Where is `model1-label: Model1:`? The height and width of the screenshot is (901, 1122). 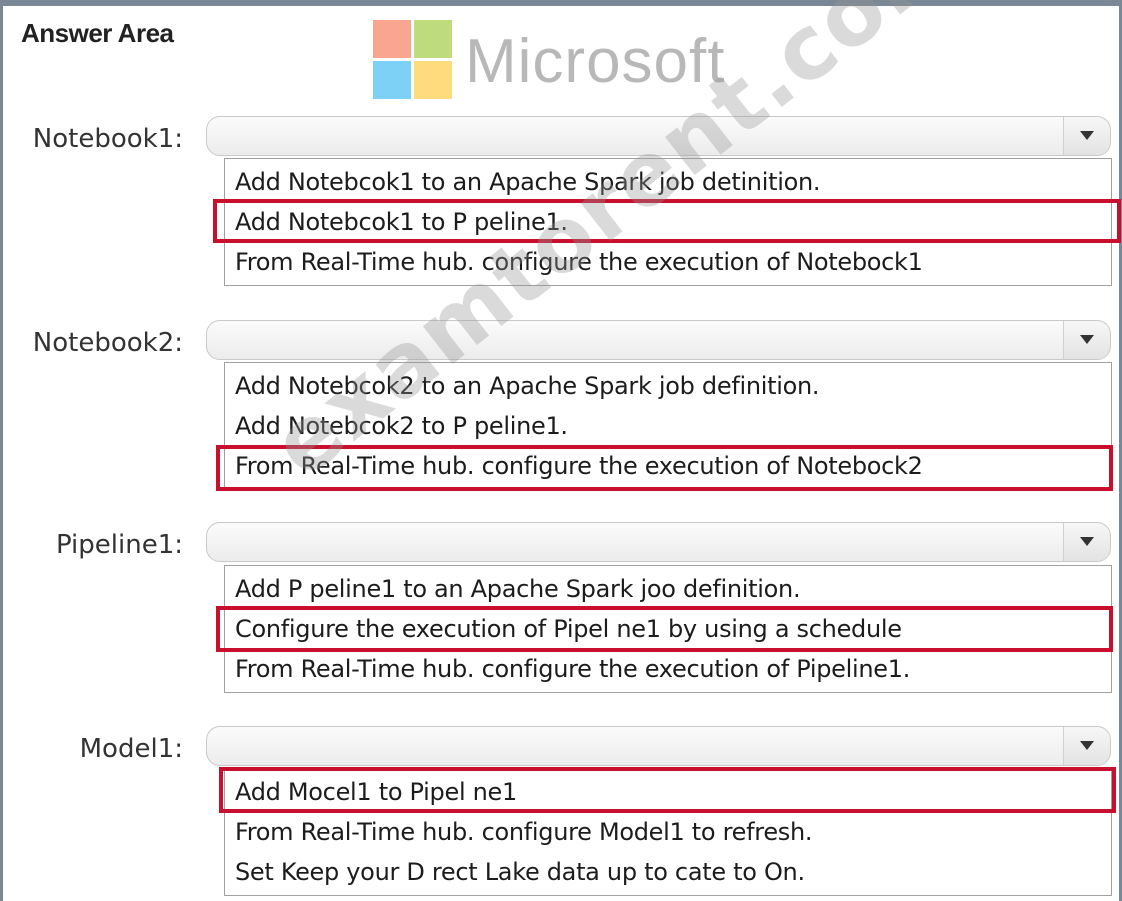 model1-label: Model1: is located at coordinates (131, 749).